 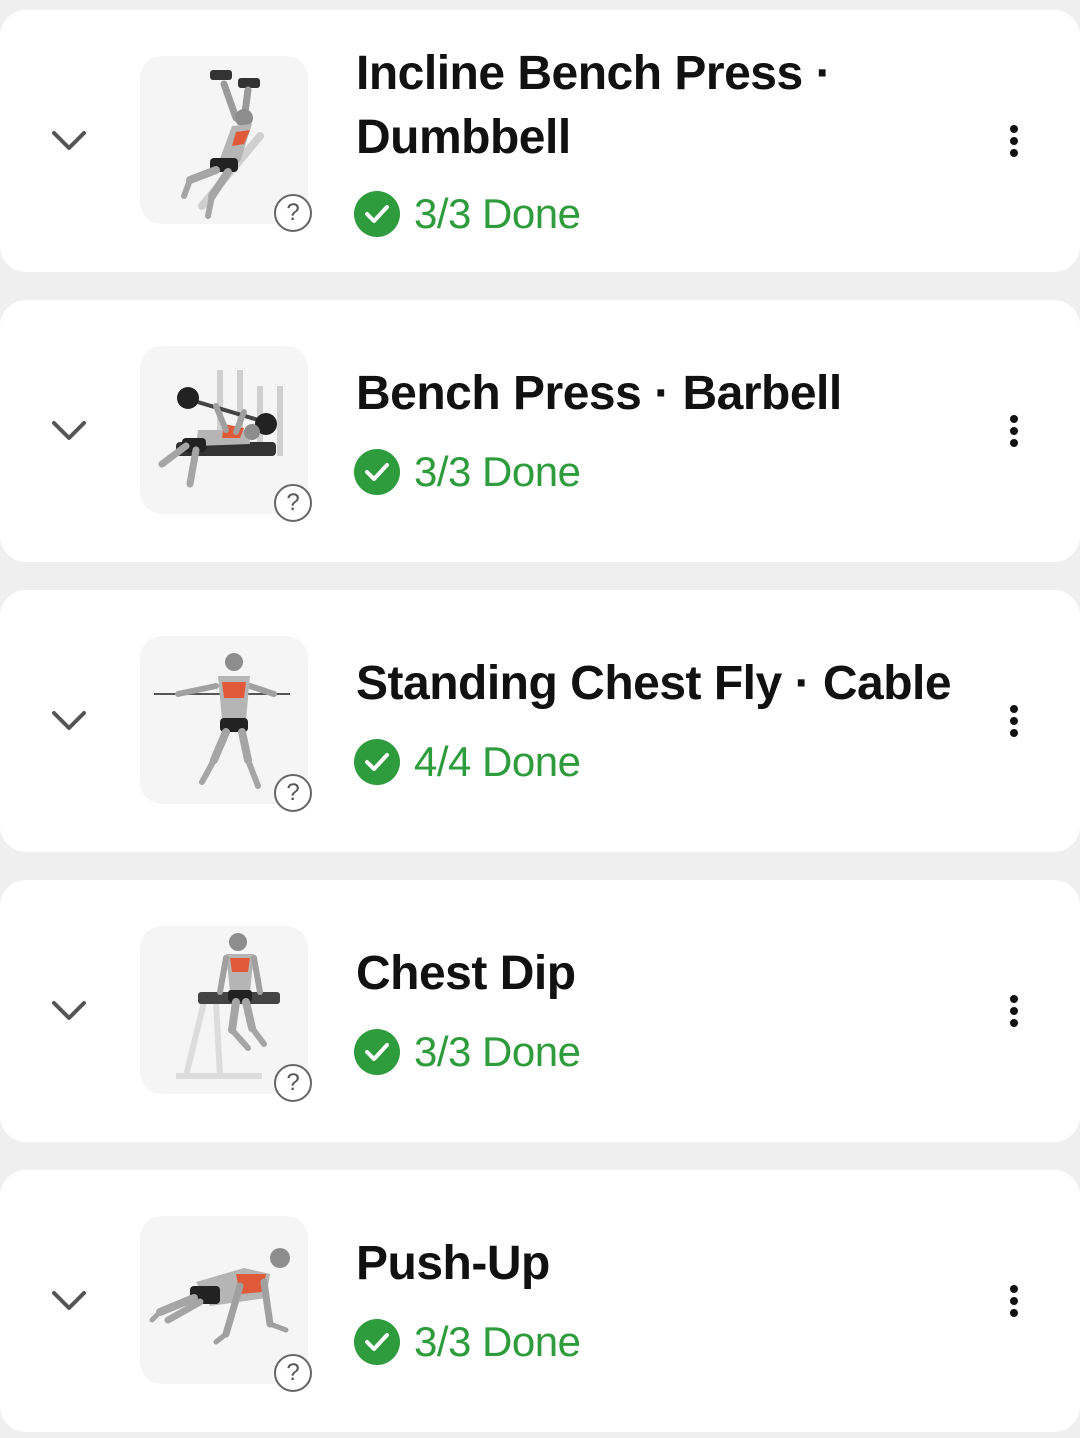 I want to click on exercise-title-line: Bench Press · Barbell, so click(x=599, y=393).